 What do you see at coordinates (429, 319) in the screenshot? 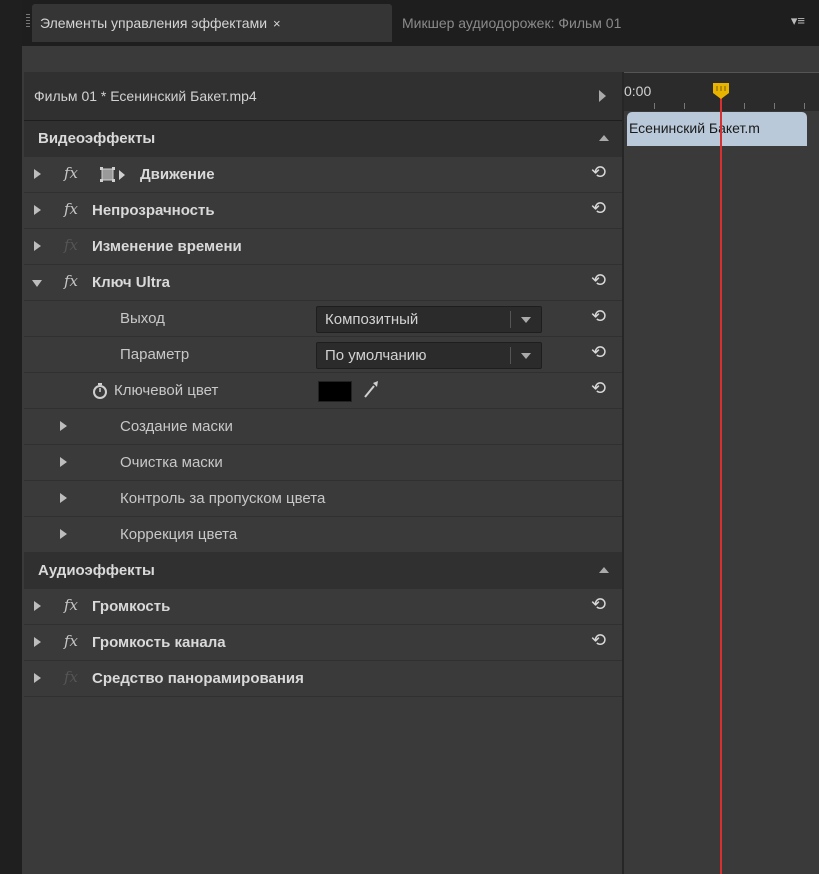
I see `output-dropdown: Композитный` at bounding box center [429, 319].